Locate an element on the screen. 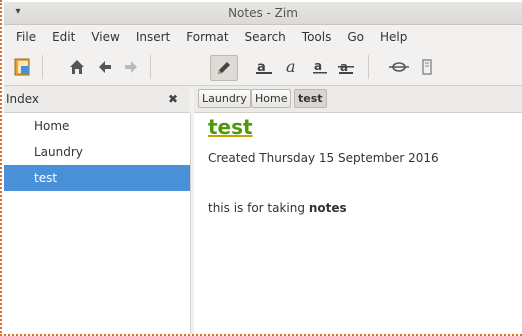 The width and height of the screenshot is (522, 336). body-bold-text: notes is located at coordinates (327, 208).